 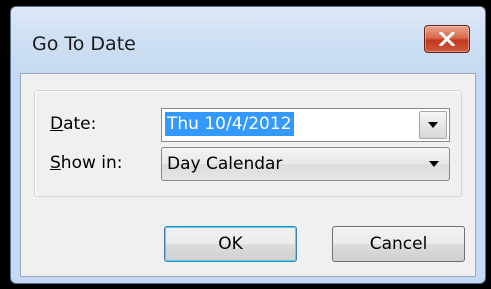 I want to click on close-button, so click(x=447, y=39).